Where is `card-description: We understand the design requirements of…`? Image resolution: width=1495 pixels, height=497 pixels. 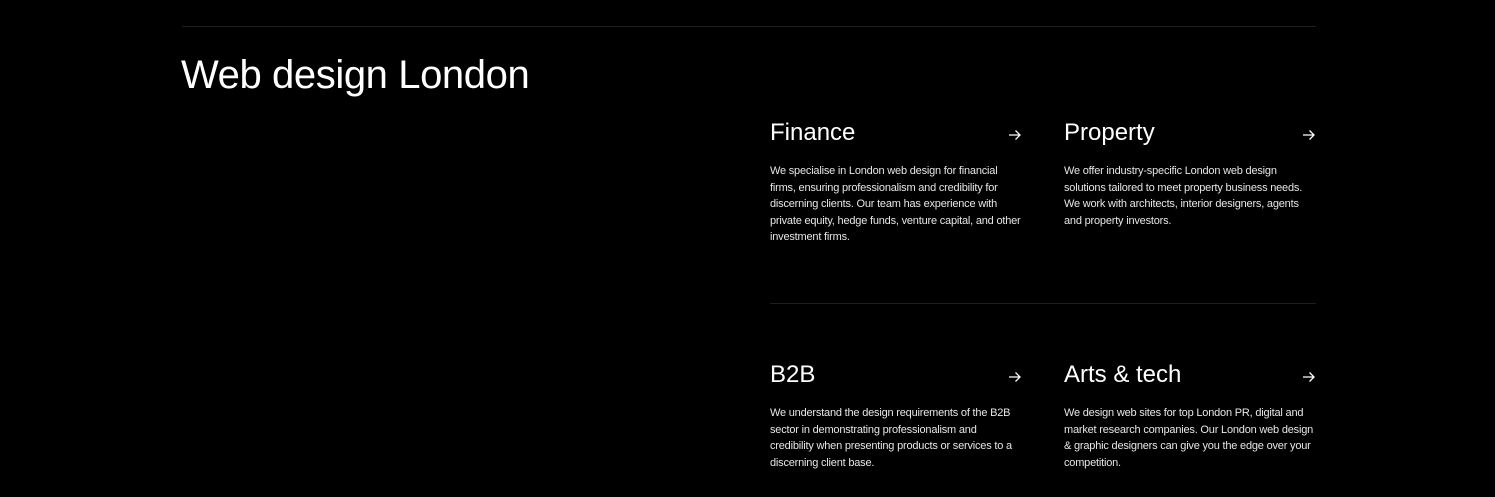
card-description: We understand the design requirements of… is located at coordinates (891, 438).